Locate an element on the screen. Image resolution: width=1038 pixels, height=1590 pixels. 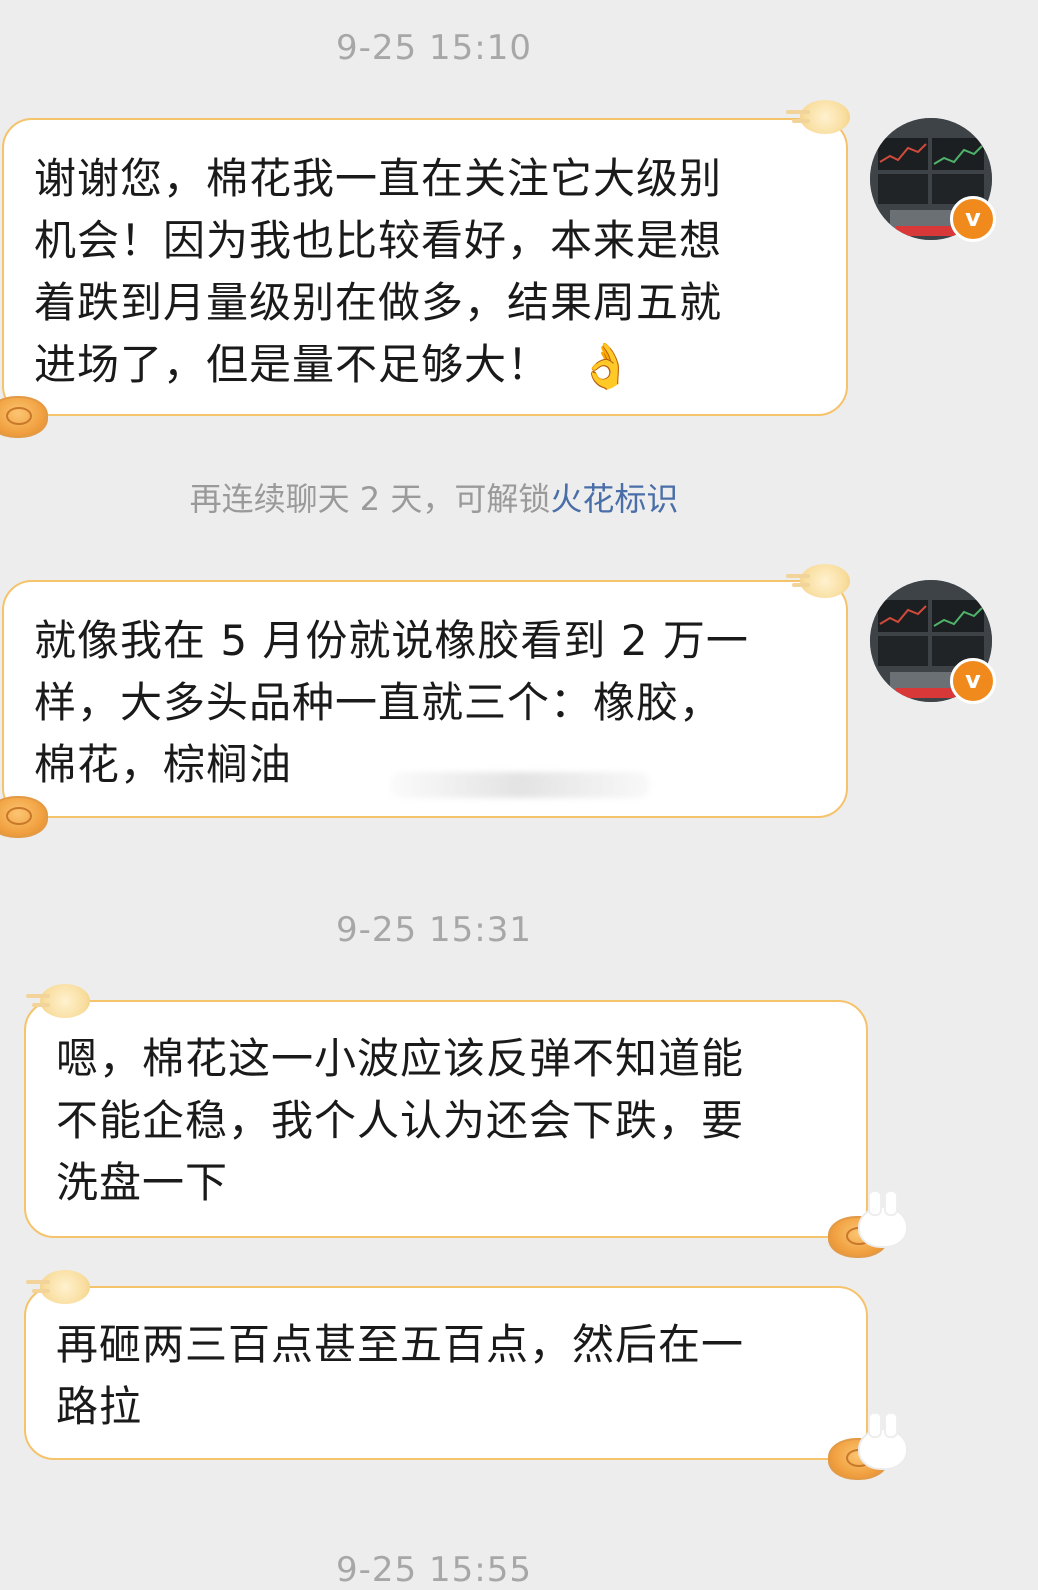
timestamp: 9-25 15:10 is located at coordinates (434, 48).